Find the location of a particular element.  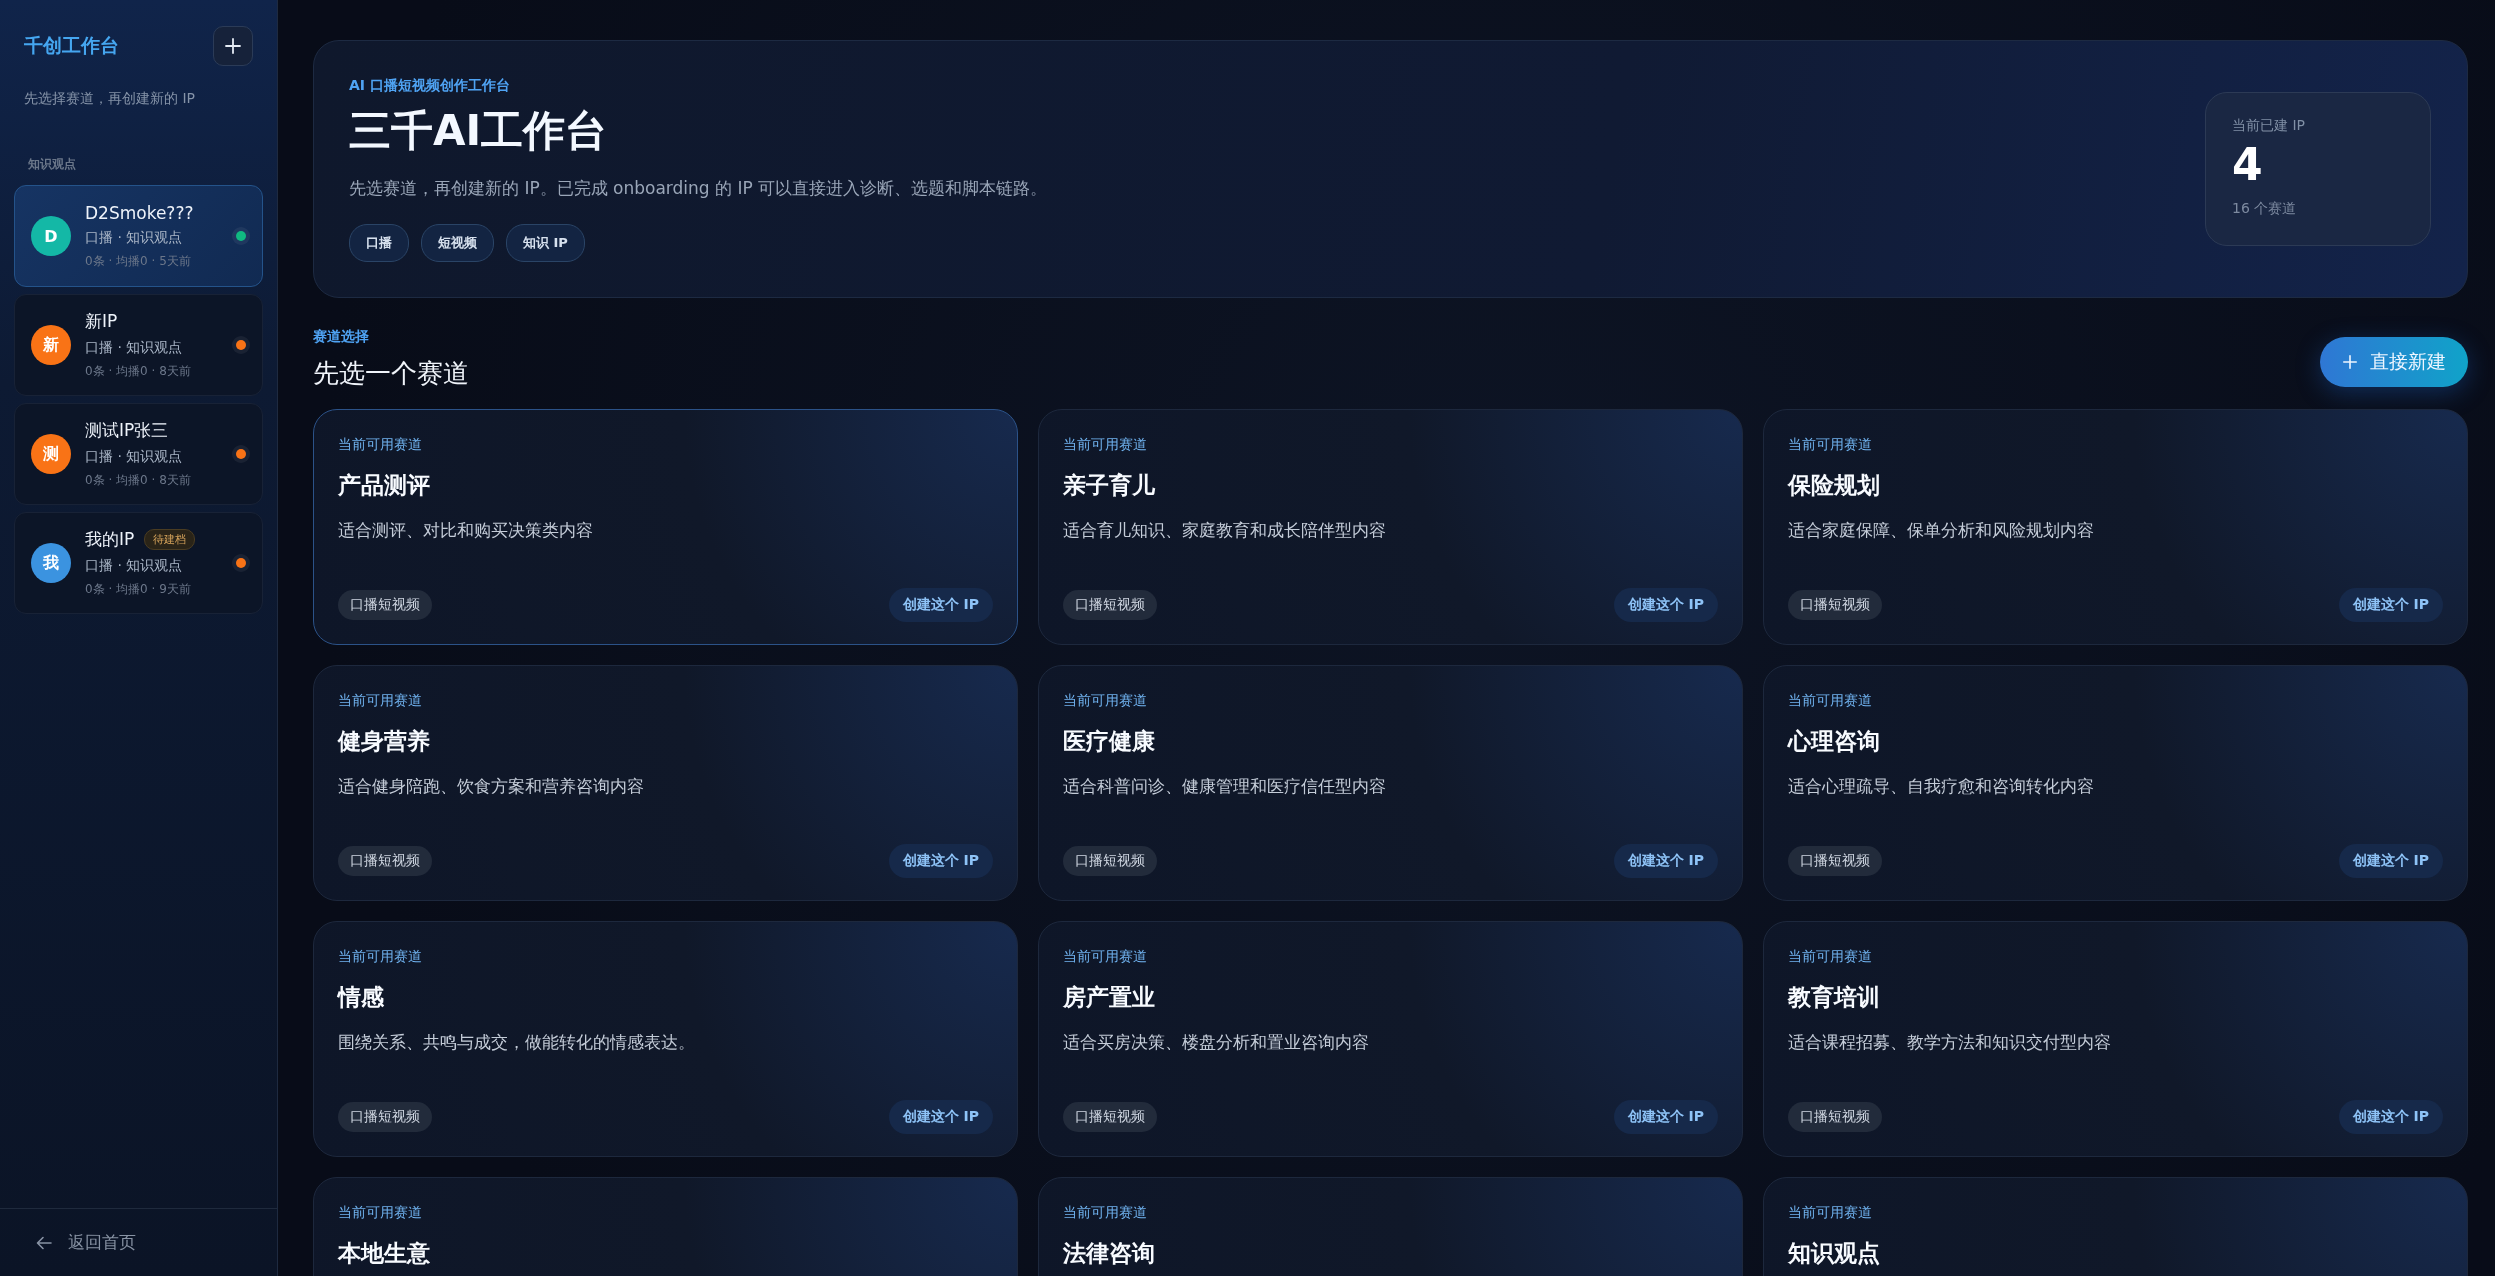

ip-stats: 0条 · 均播0 · 5天前 is located at coordinates (138, 261).